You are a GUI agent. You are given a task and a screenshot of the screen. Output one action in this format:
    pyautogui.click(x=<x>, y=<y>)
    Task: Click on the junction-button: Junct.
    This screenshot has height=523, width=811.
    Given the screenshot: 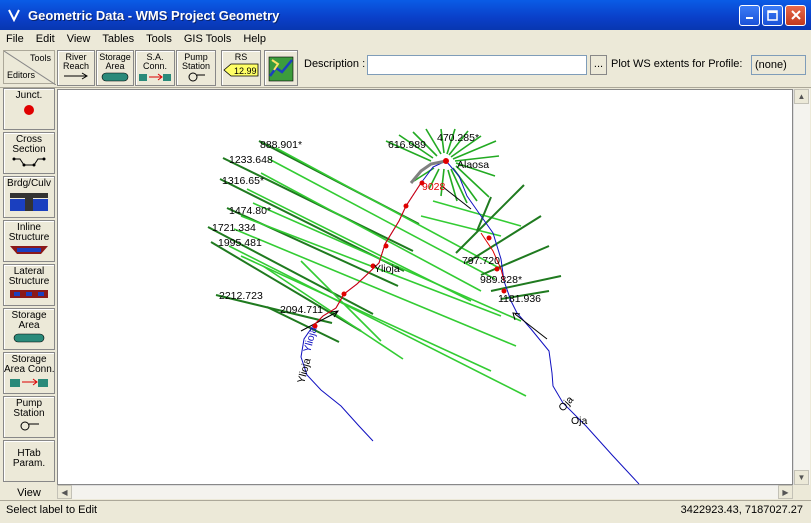 What is the action you would take?
    pyautogui.click(x=29, y=109)
    